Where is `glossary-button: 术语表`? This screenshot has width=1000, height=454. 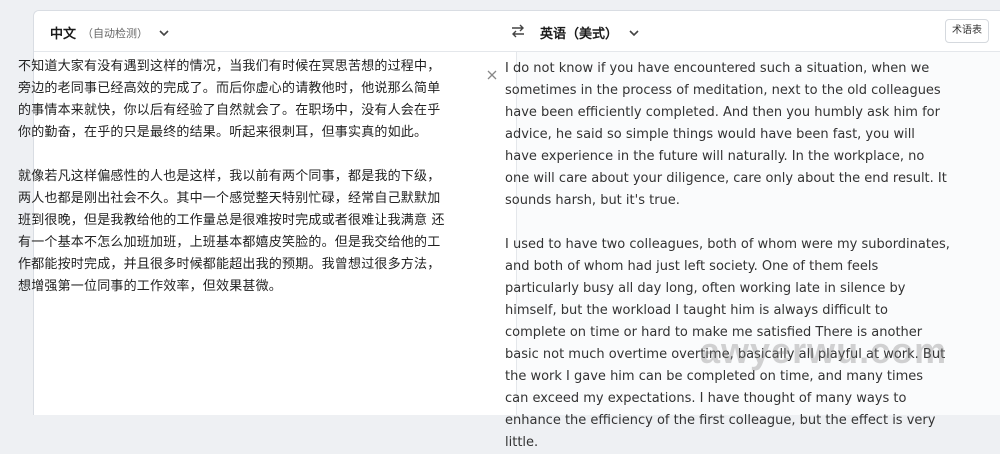 glossary-button: 术语表 is located at coordinates (967, 31).